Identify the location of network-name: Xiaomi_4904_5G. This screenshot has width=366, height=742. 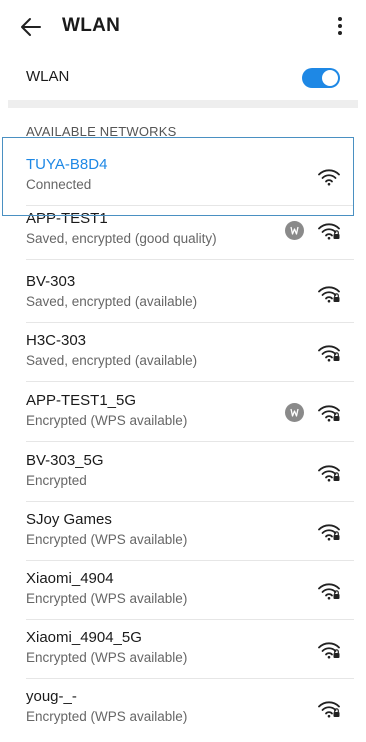
(84, 637).